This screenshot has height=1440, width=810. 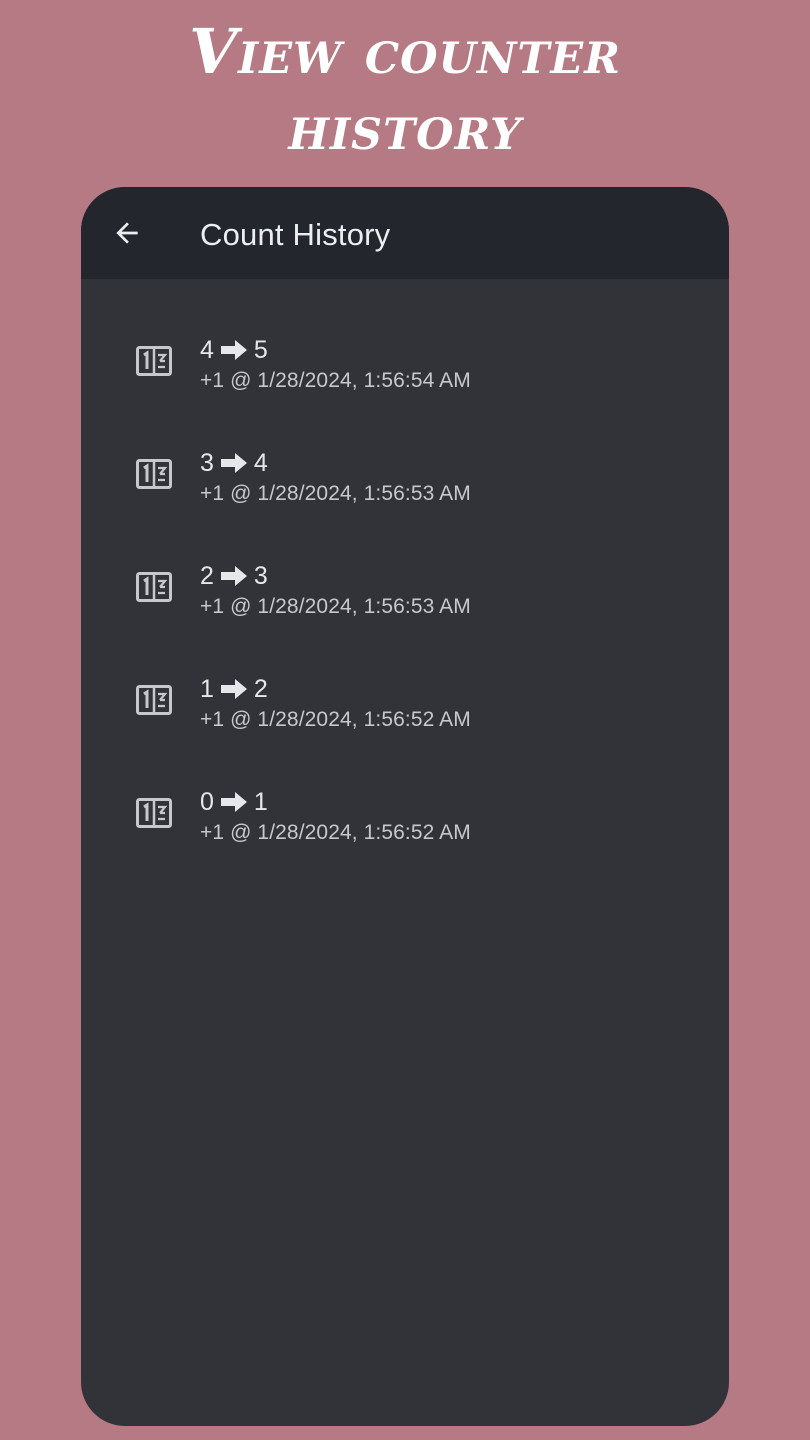 What do you see at coordinates (405, 51) in the screenshot?
I see `promo-headline-line-1: View counter` at bounding box center [405, 51].